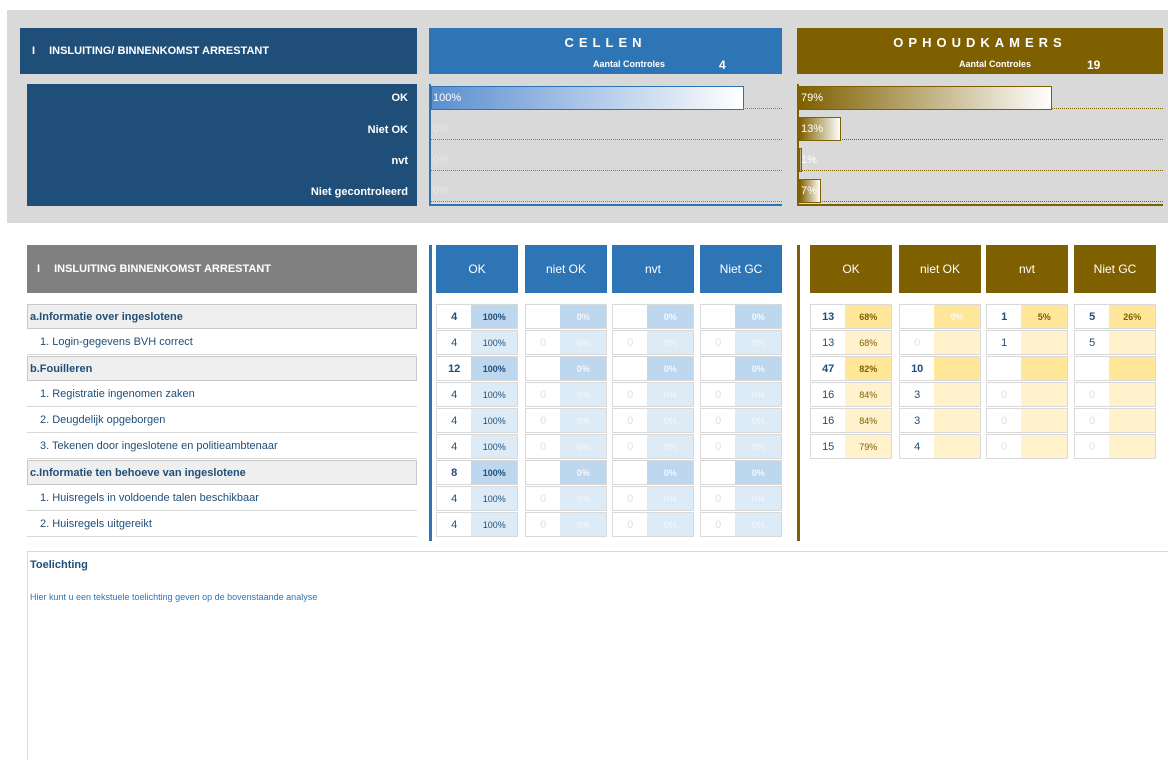  I want to click on cel-count: 8, so click(454, 472).